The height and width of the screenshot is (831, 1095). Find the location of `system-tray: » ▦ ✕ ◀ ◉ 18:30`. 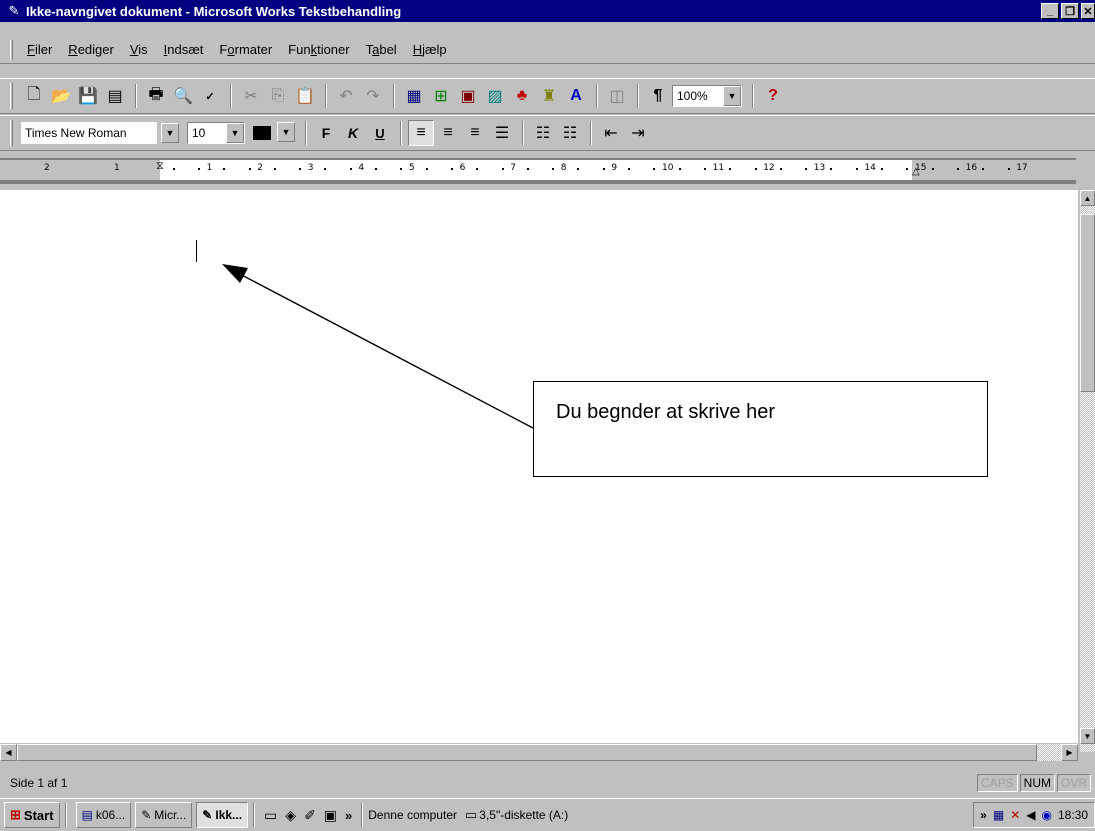

system-tray: » ▦ ✕ ◀ ◉ 18:30 is located at coordinates (1034, 815).